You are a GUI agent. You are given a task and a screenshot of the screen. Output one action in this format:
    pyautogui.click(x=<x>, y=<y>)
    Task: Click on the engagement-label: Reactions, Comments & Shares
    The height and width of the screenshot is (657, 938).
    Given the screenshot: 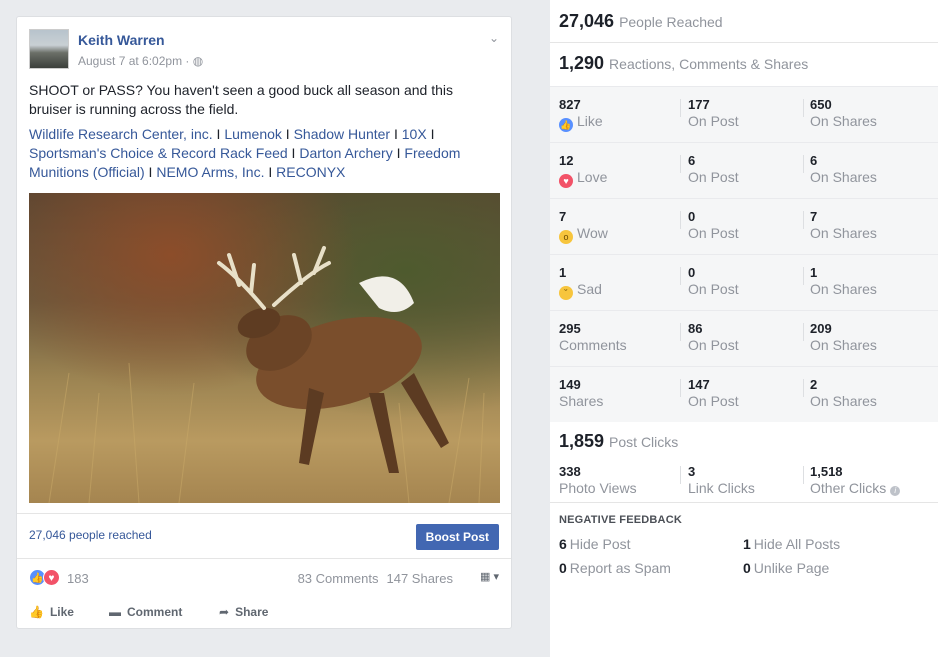 What is the action you would take?
    pyautogui.click(x=709, y=64)
    